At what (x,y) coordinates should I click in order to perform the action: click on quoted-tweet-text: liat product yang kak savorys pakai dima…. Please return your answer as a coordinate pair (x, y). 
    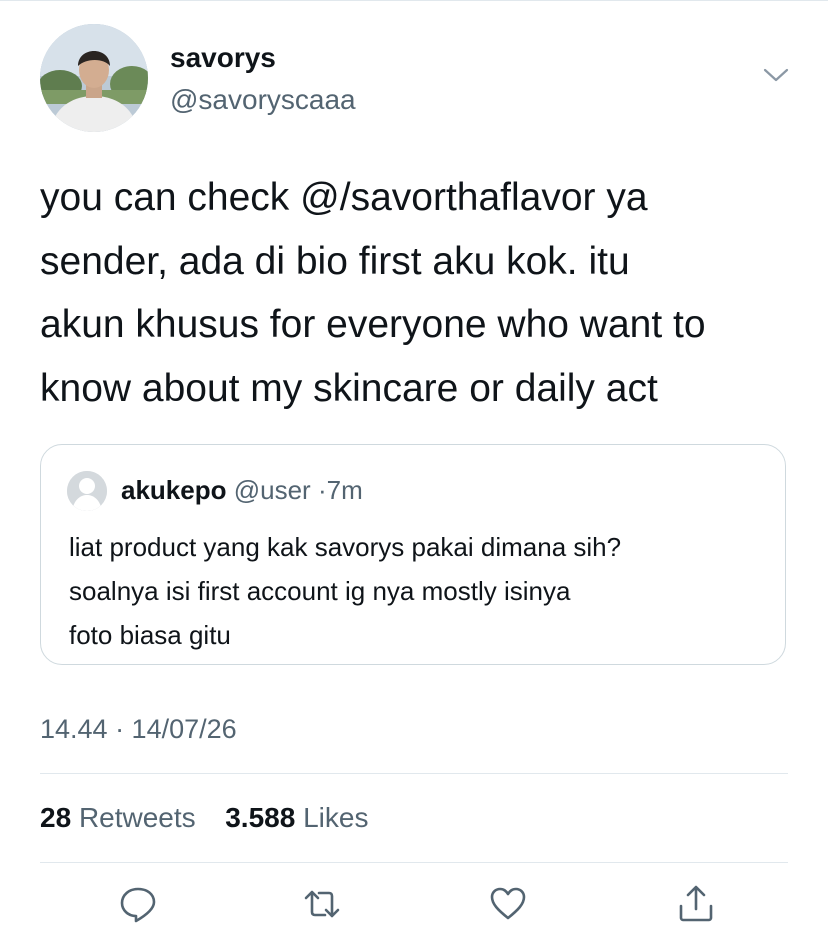
    Looking at the image, I should click on (419, 591).